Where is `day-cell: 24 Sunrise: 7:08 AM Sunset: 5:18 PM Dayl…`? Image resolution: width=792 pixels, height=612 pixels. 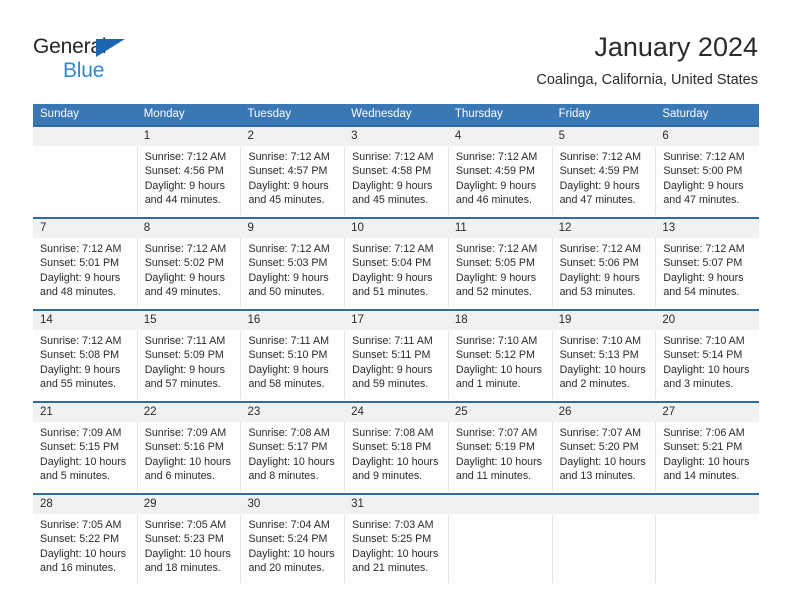 day-cell: 24 Sunrise: 7:08 AM Sunset: 5:18 PM Dayl… is located at coordinates (396, 448).